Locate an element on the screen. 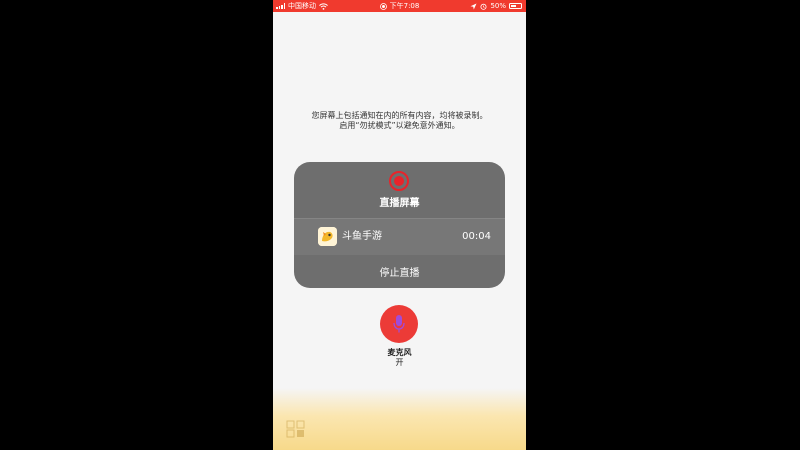 Image resolution: width=800 pixels, height=450 pixels. broadcast-panel: 直播屏幕 斗鱼手游 00:04 停止直播 is located at coordinates (399, 225).